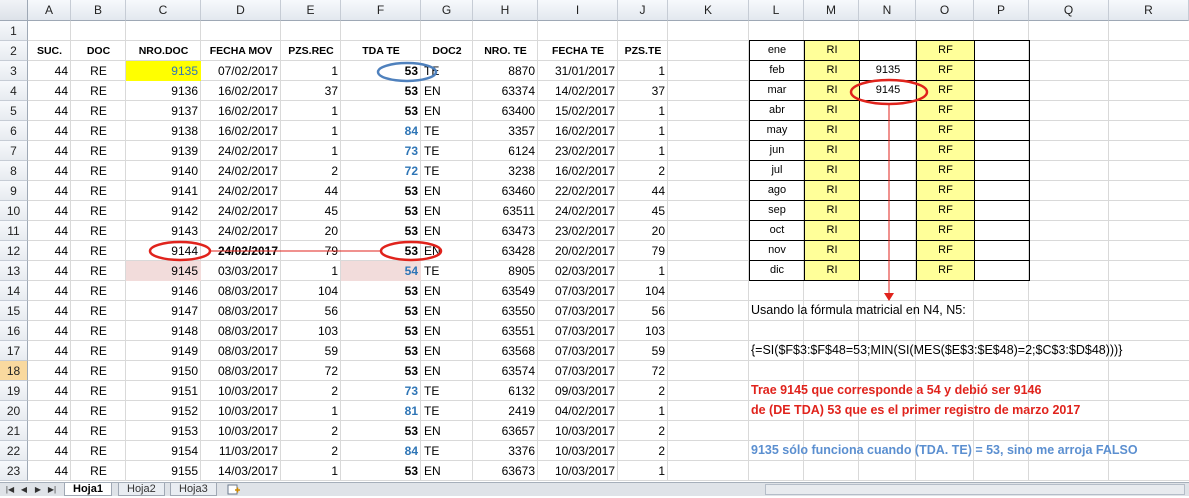 The height and width of the screenshot is (498, 1189). What do you see at coordinates (975, 489) in the screenshot?
I see `horizontal-scrollbar` at bounding box center [975, 489].